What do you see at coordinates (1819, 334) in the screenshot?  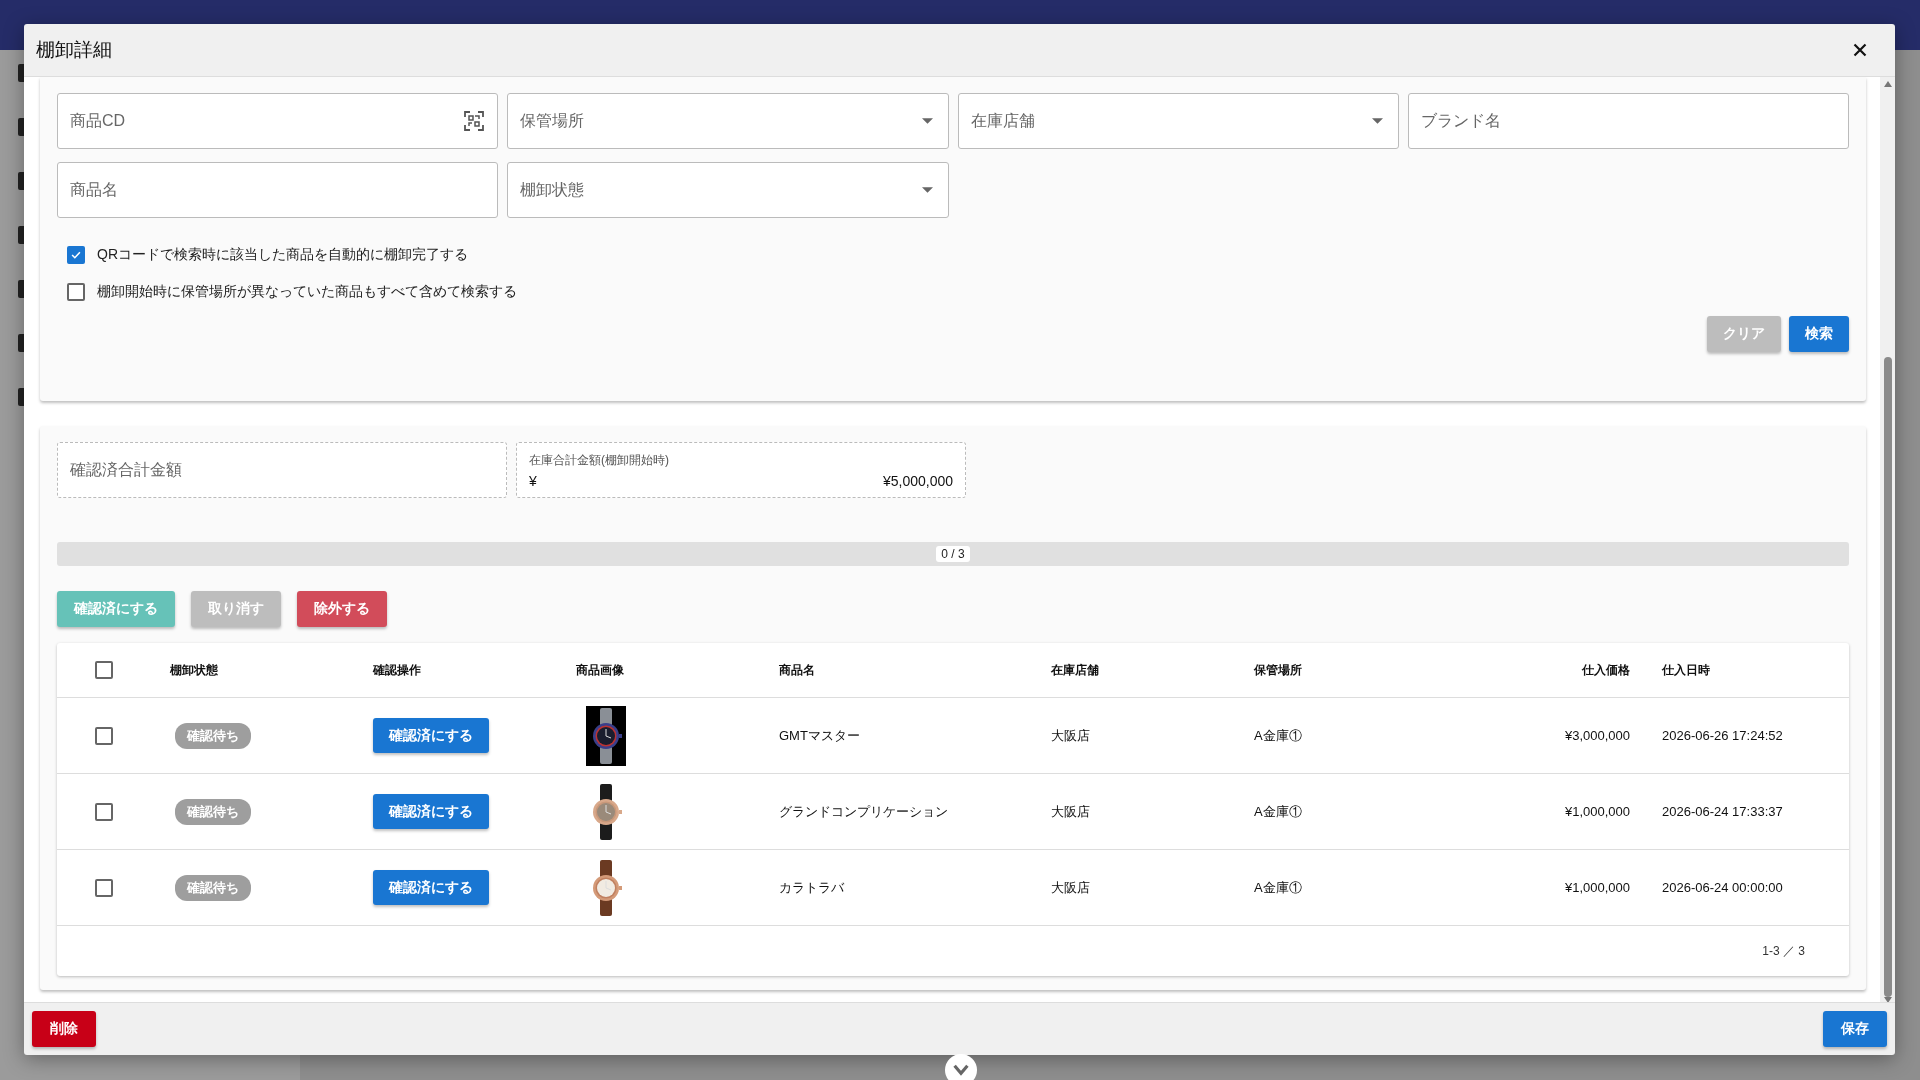 I see `search-button: 検索` at bounding box center [1819, 334].